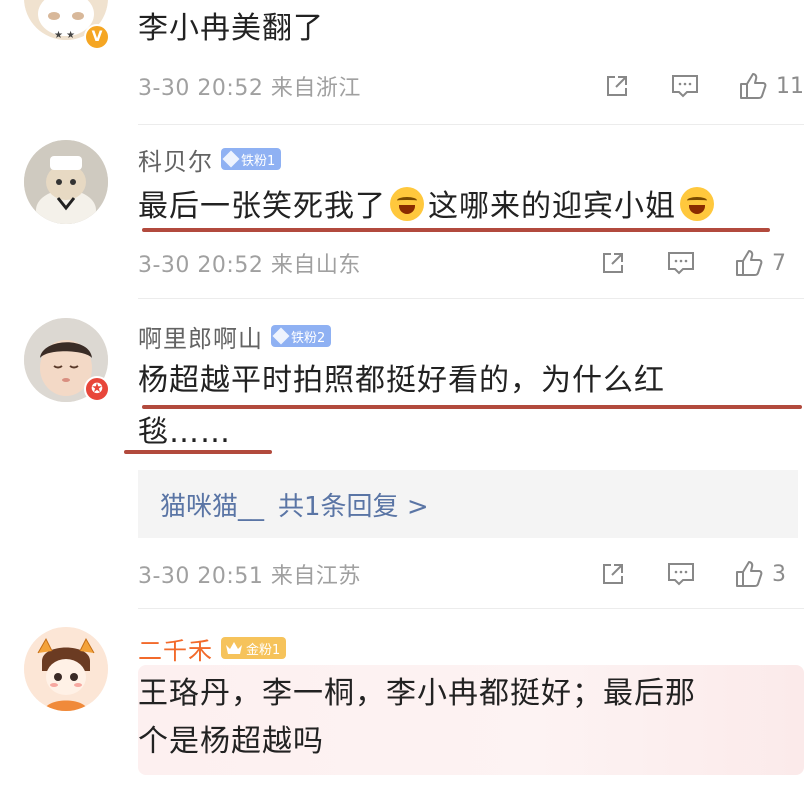  What do you see at coordinates (249, 88) in the screenshot?
I see `comment-time-location: 3-30 20:52 来自浙江` at bounding box center [249, 88].